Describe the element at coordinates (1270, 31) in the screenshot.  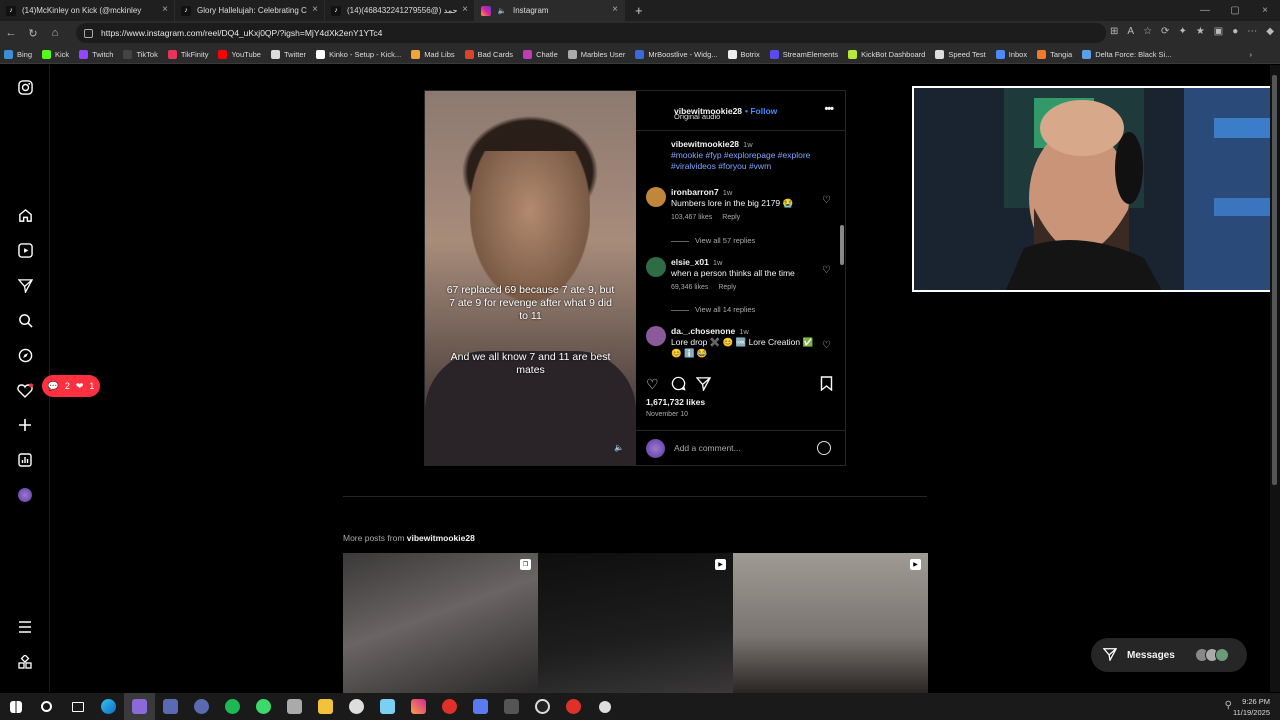
I see `copilot-icon: ◆` at that location.